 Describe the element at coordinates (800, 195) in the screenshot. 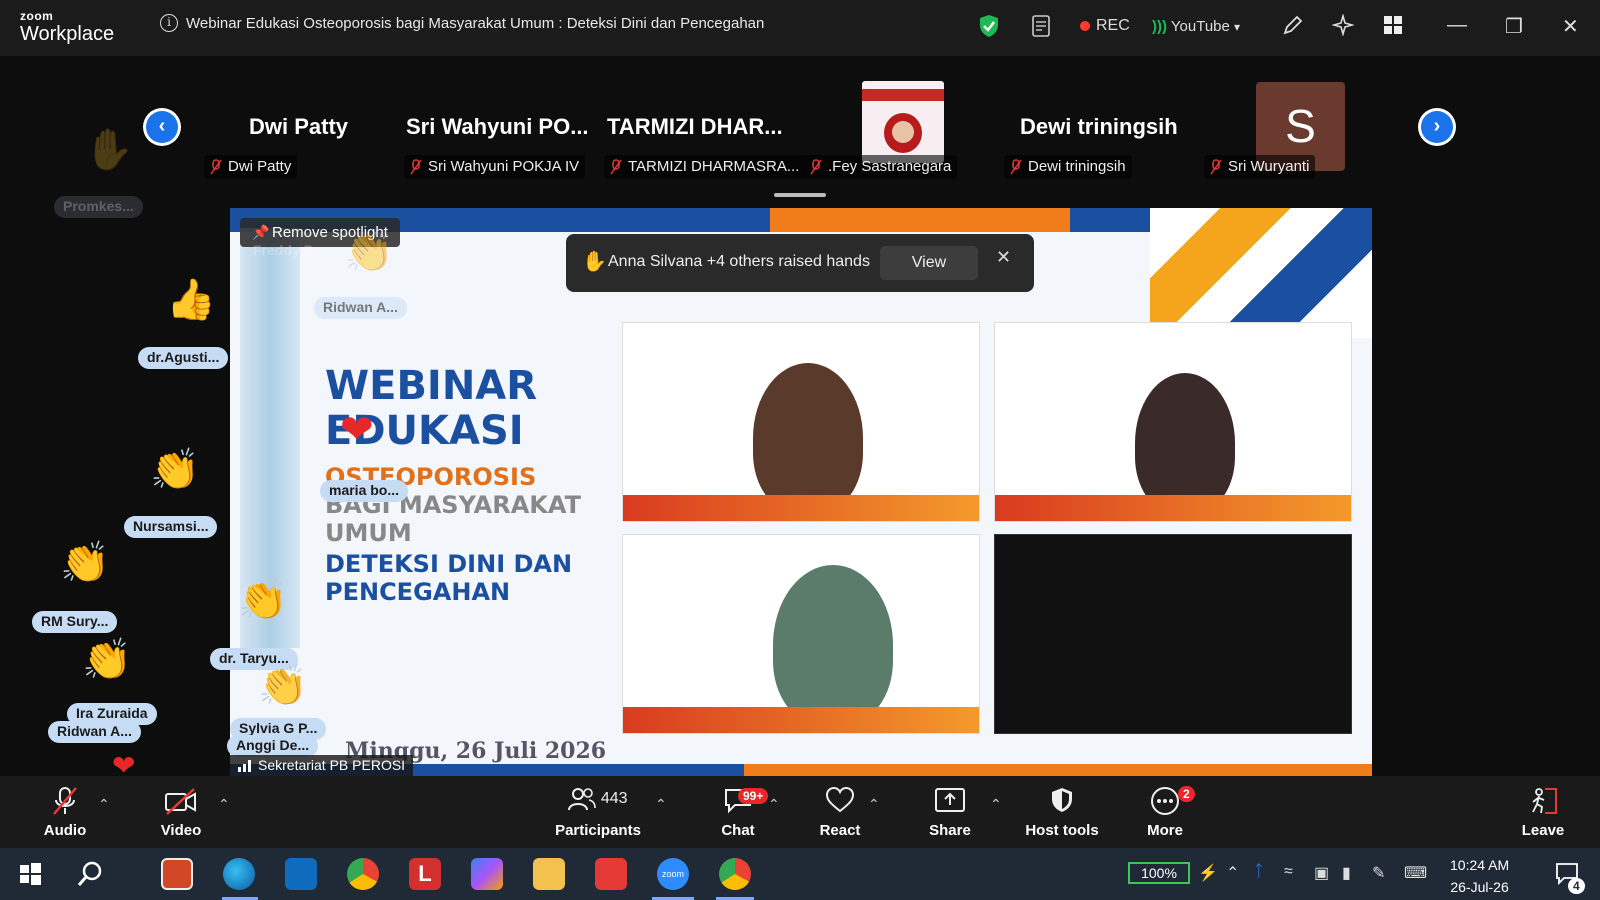

I see `gallery-scroll-indicator` at that location.